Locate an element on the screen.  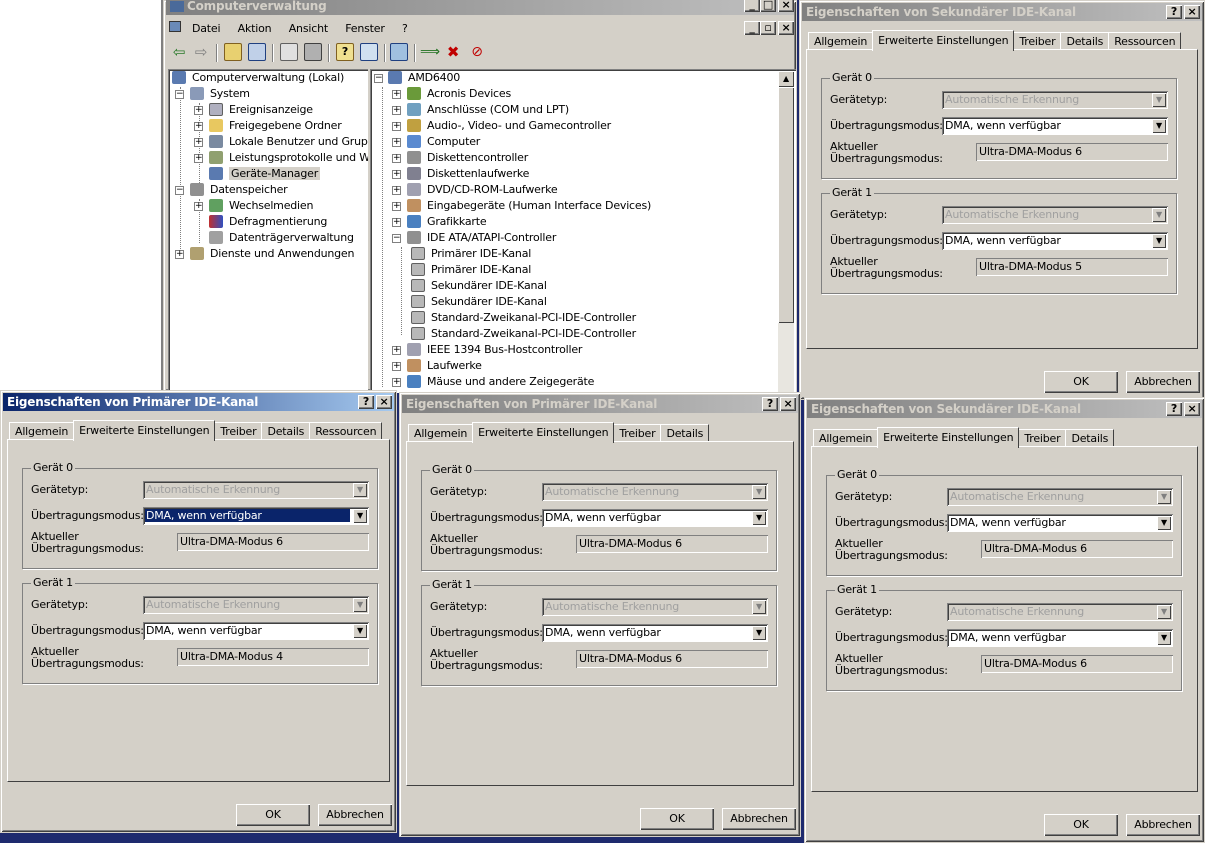
child-restore-button: ▫ is located at coordinates (768, 28).